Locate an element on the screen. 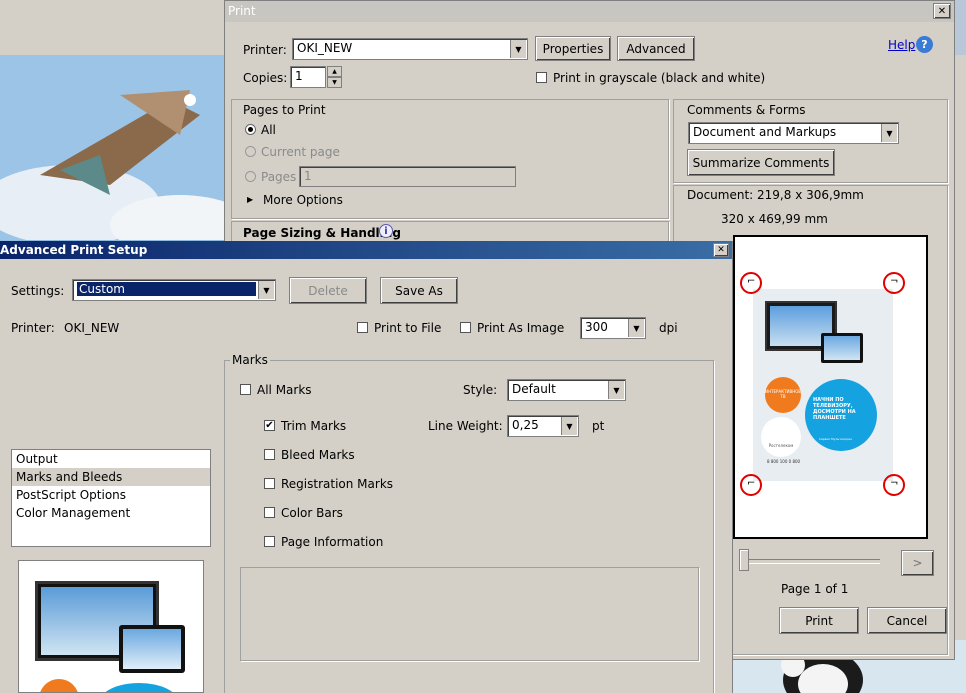 The width and height of the screenshot is (966, 693). poster-brand: Ростелеком is located at coordinates (781, 437).